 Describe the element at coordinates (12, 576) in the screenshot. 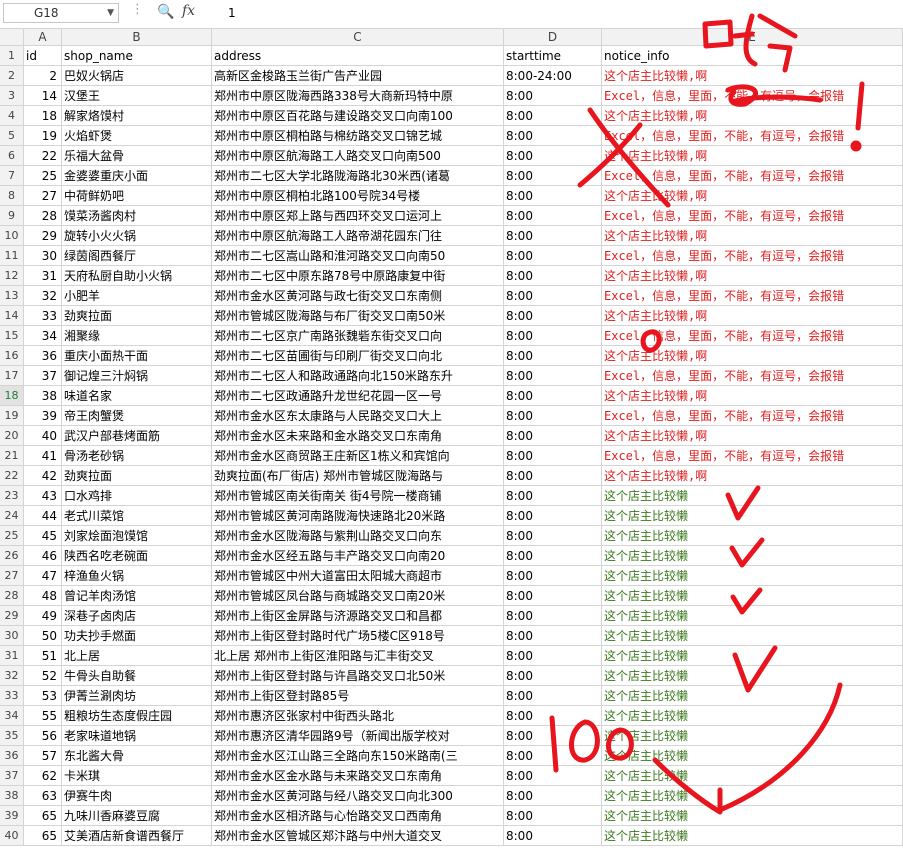

I see `row-header: 27` at that location.